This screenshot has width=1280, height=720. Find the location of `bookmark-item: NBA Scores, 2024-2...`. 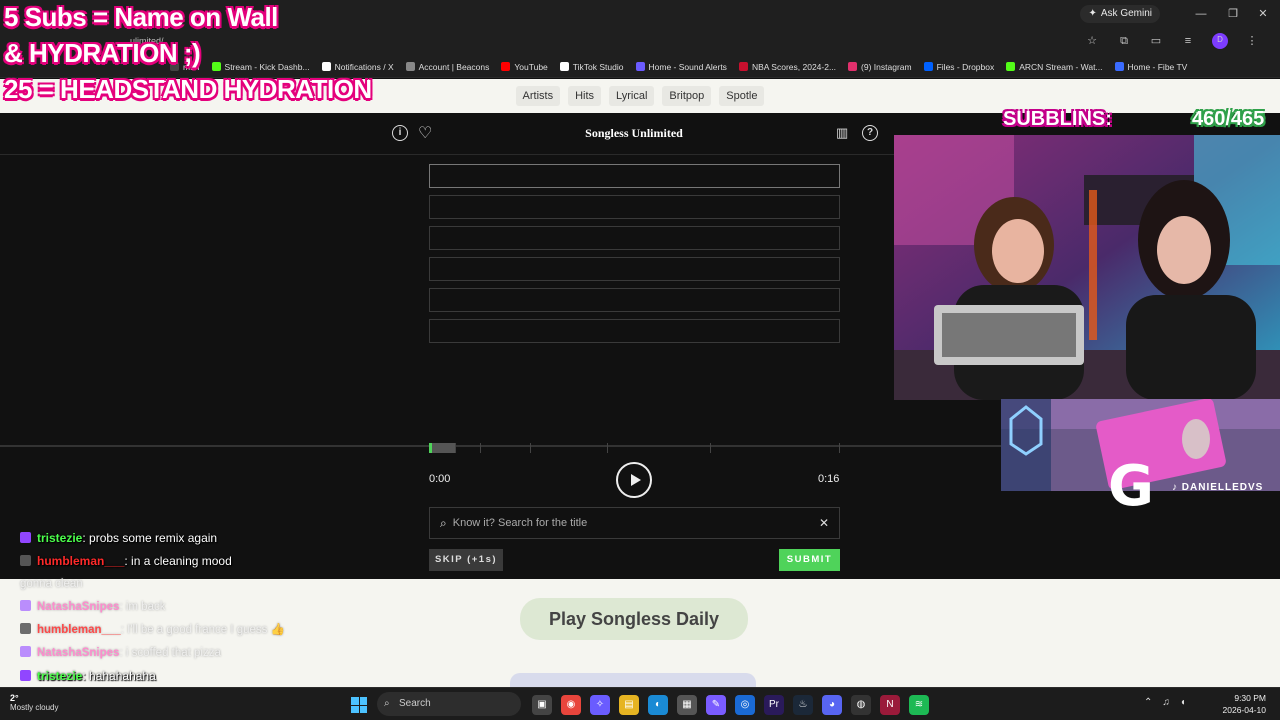

bookmark-item: NBA Scores, 2024-2... is located at coordinates (787, 67).